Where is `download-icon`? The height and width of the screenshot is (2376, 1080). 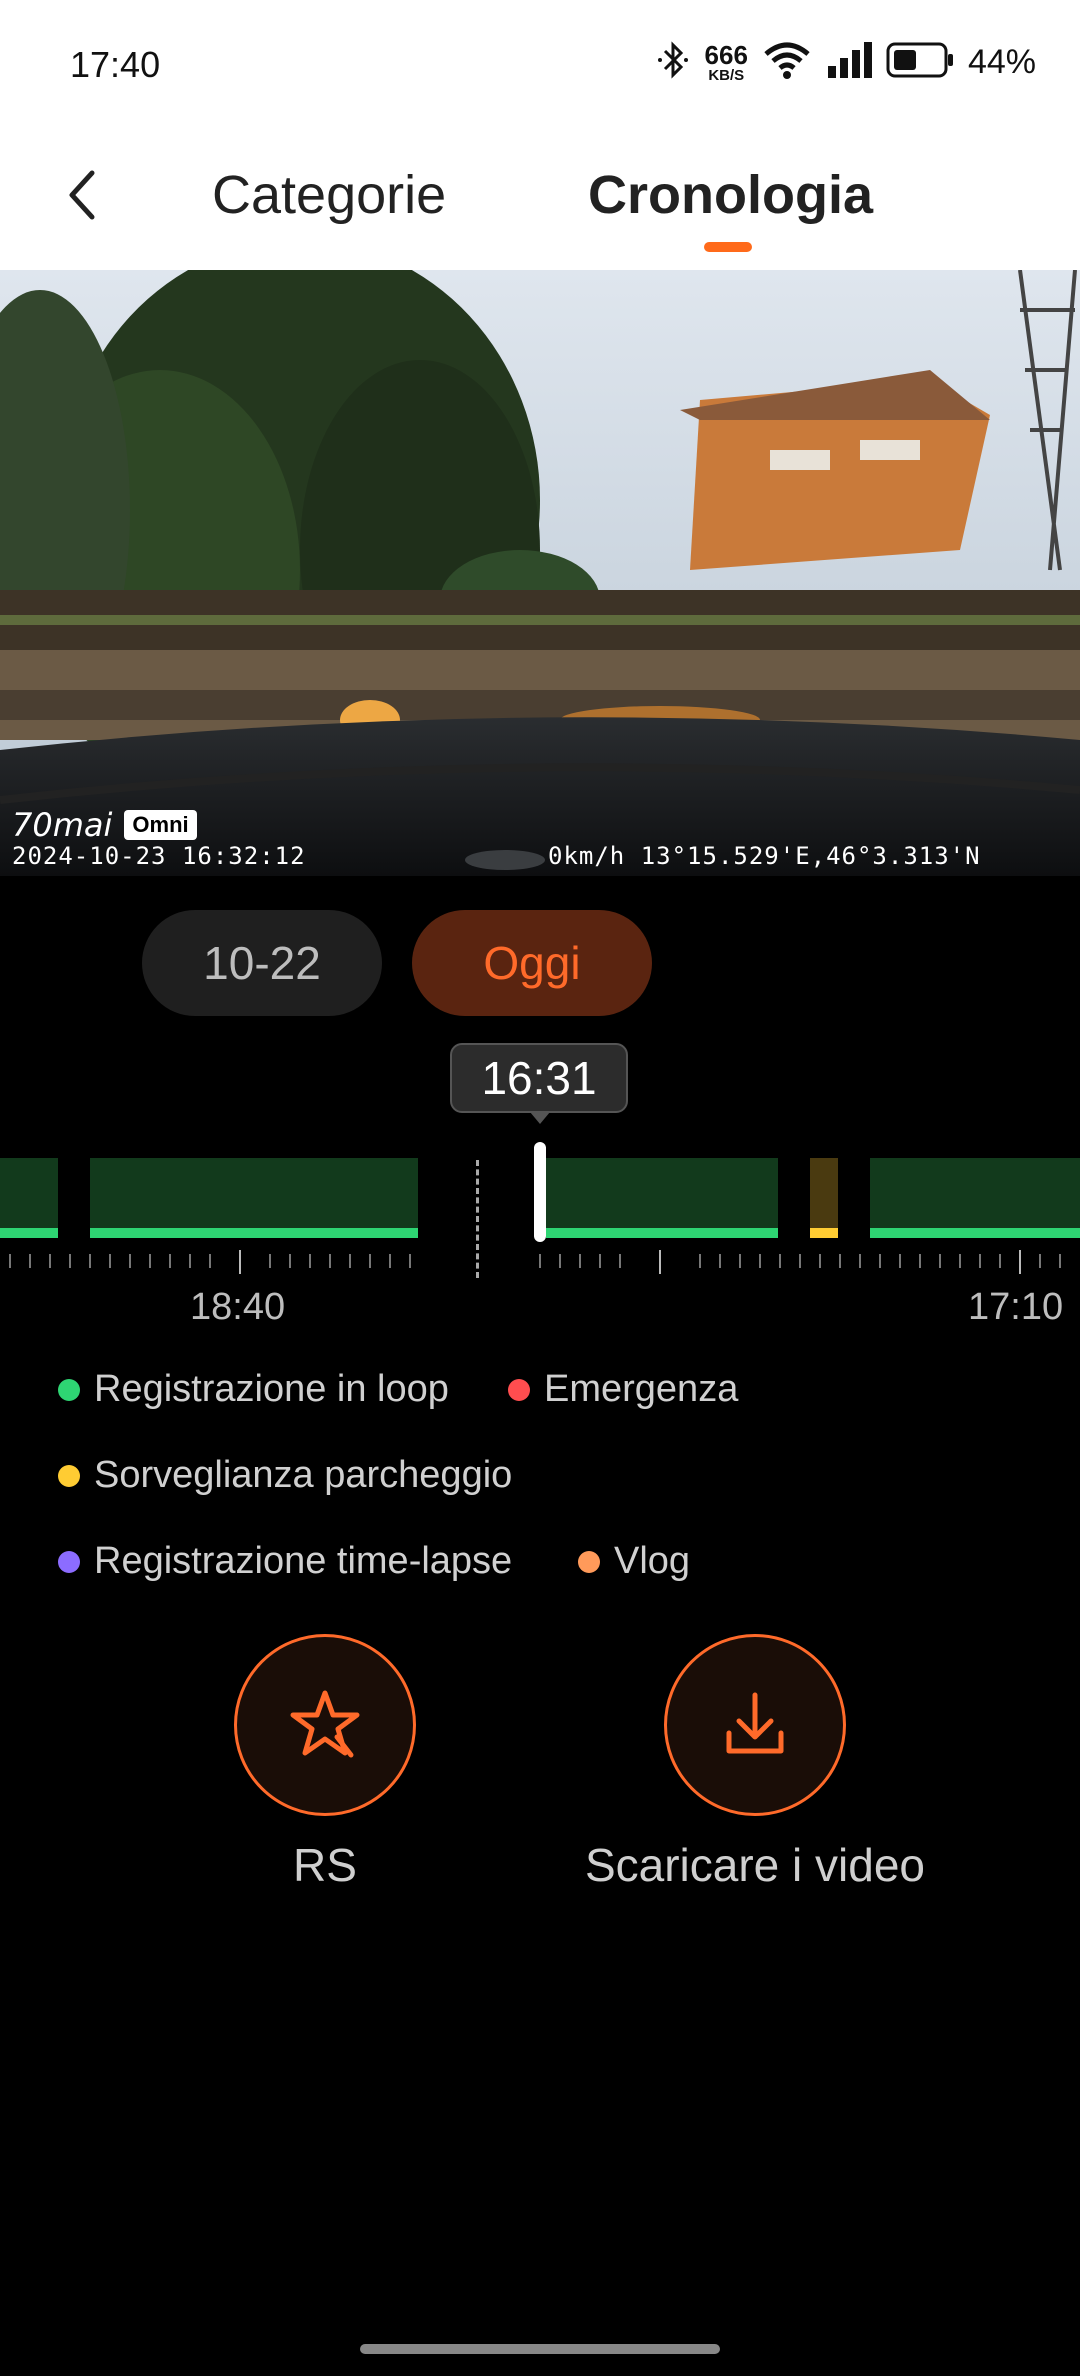 download-icon is located at coordinates (755, 1723).